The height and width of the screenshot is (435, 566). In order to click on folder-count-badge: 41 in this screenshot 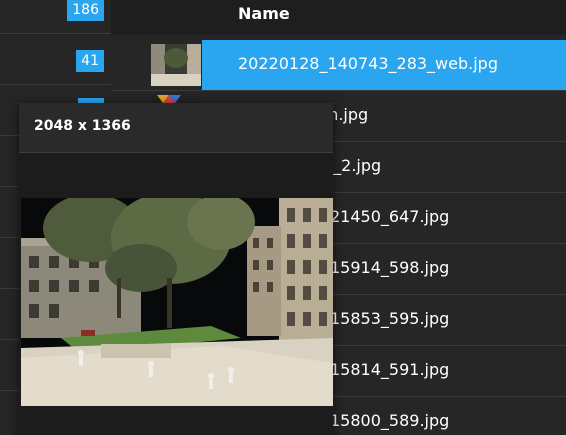, I will do `click(90, 61)`.